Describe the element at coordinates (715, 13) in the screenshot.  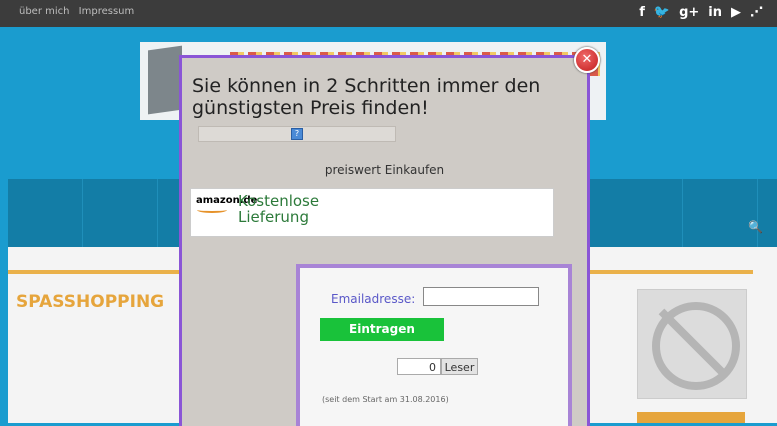
I see `linkedin-icon: in` at that location.